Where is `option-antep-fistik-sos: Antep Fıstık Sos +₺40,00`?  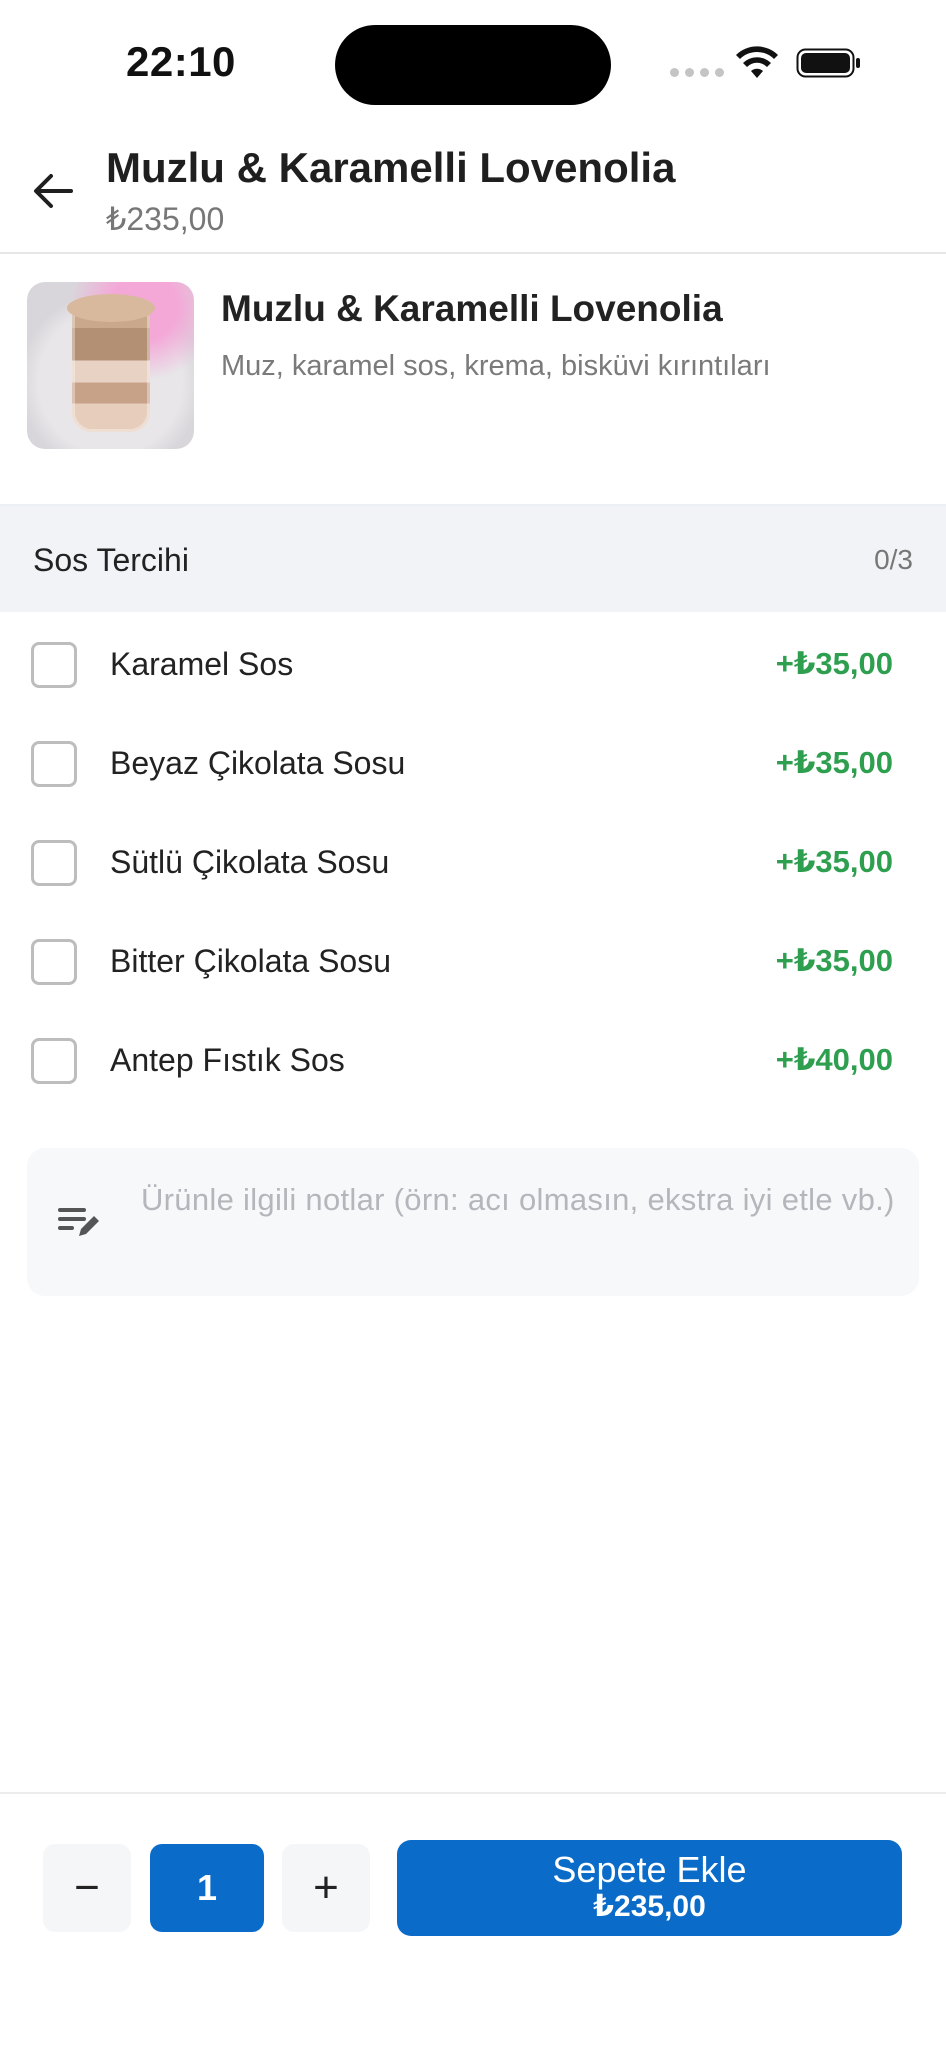 option-antep-fistik-sos: Antep Fıstık Sos +₺40,00 is located at coordinates (473, 1059).